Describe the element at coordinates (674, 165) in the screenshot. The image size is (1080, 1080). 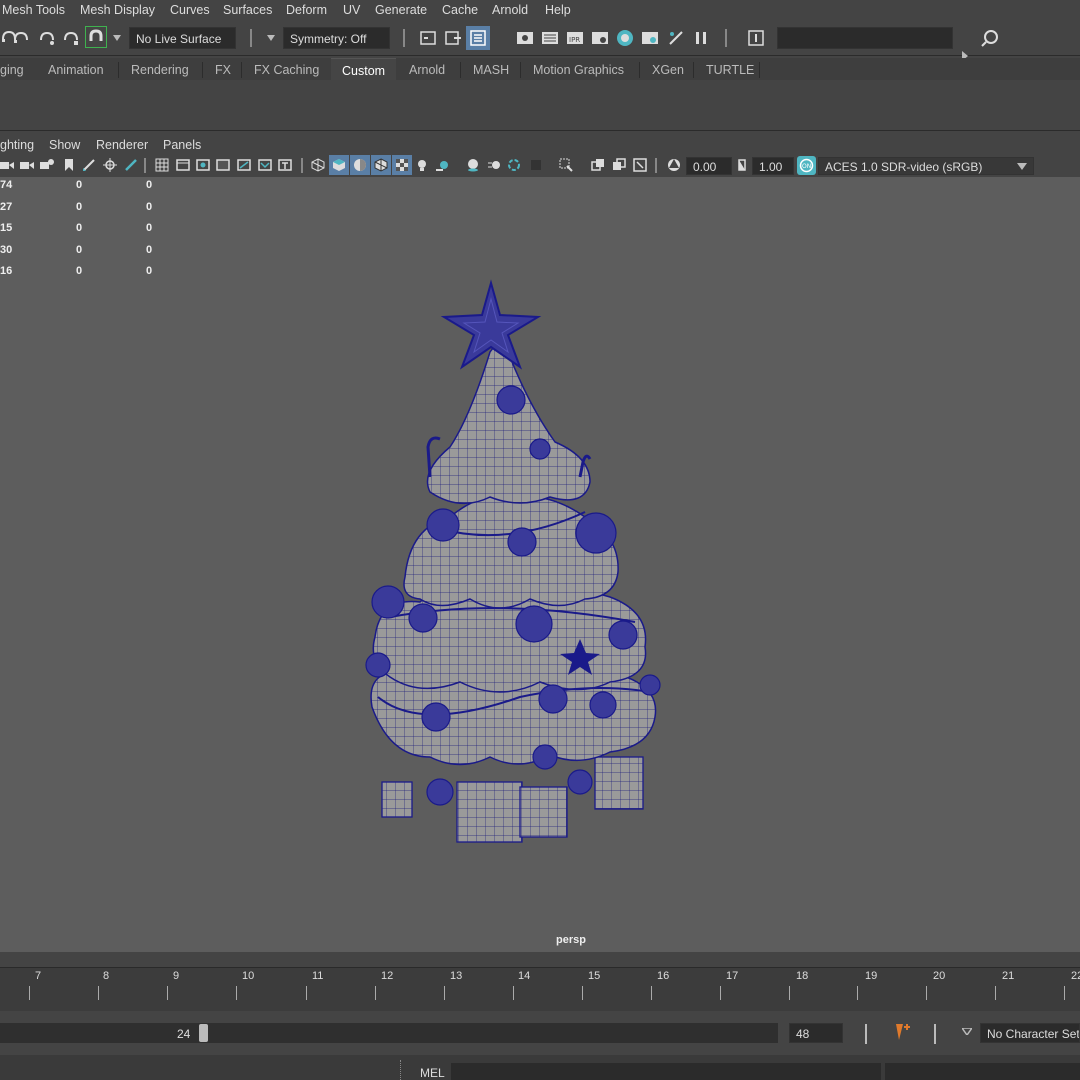
I see `exposure-icon` at that location.